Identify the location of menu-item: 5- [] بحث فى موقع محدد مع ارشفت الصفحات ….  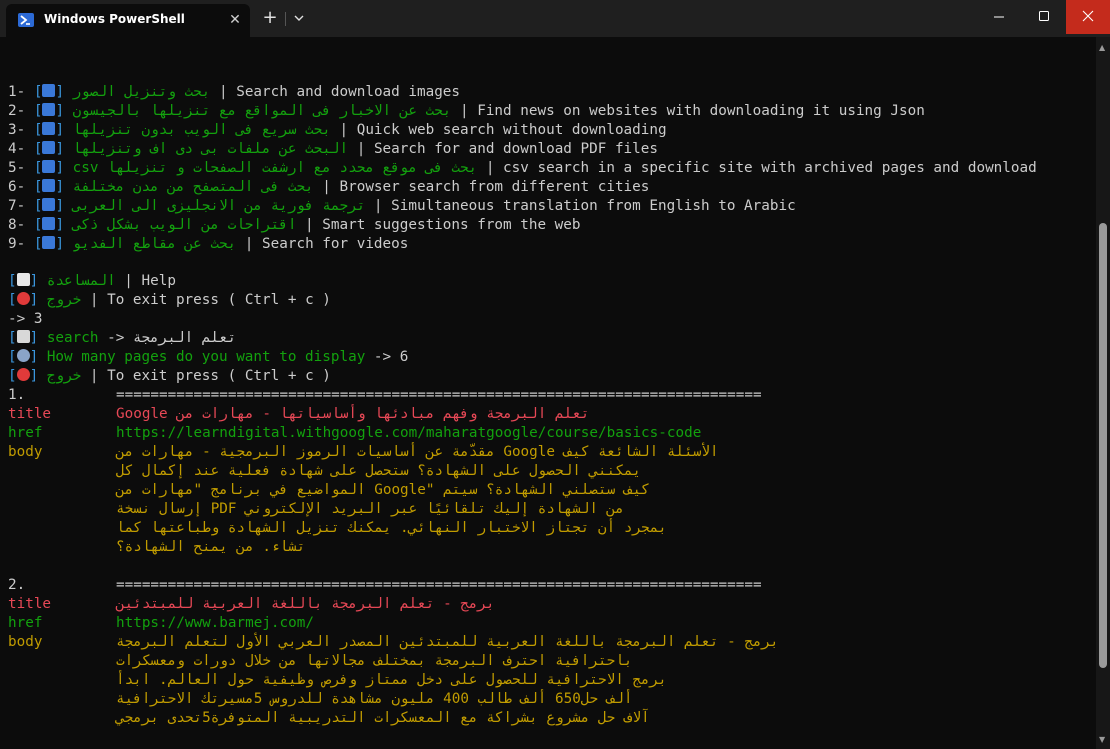
(522, 168).